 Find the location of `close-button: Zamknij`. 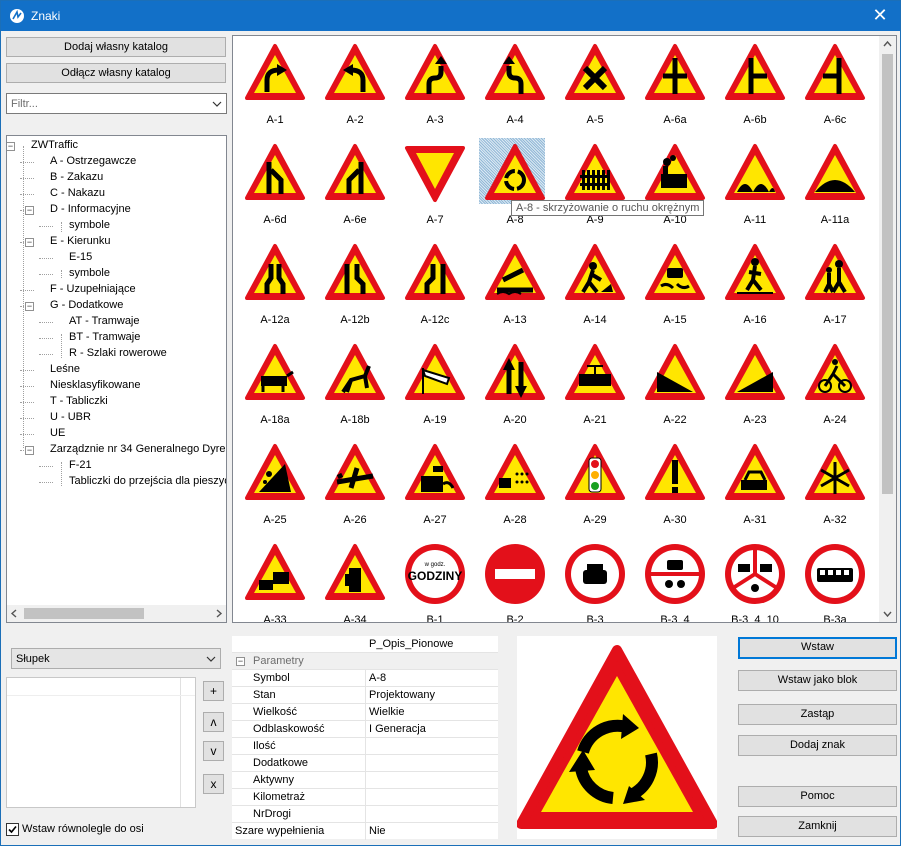

close-button: Zamknij is located at coordinates (817, 826).